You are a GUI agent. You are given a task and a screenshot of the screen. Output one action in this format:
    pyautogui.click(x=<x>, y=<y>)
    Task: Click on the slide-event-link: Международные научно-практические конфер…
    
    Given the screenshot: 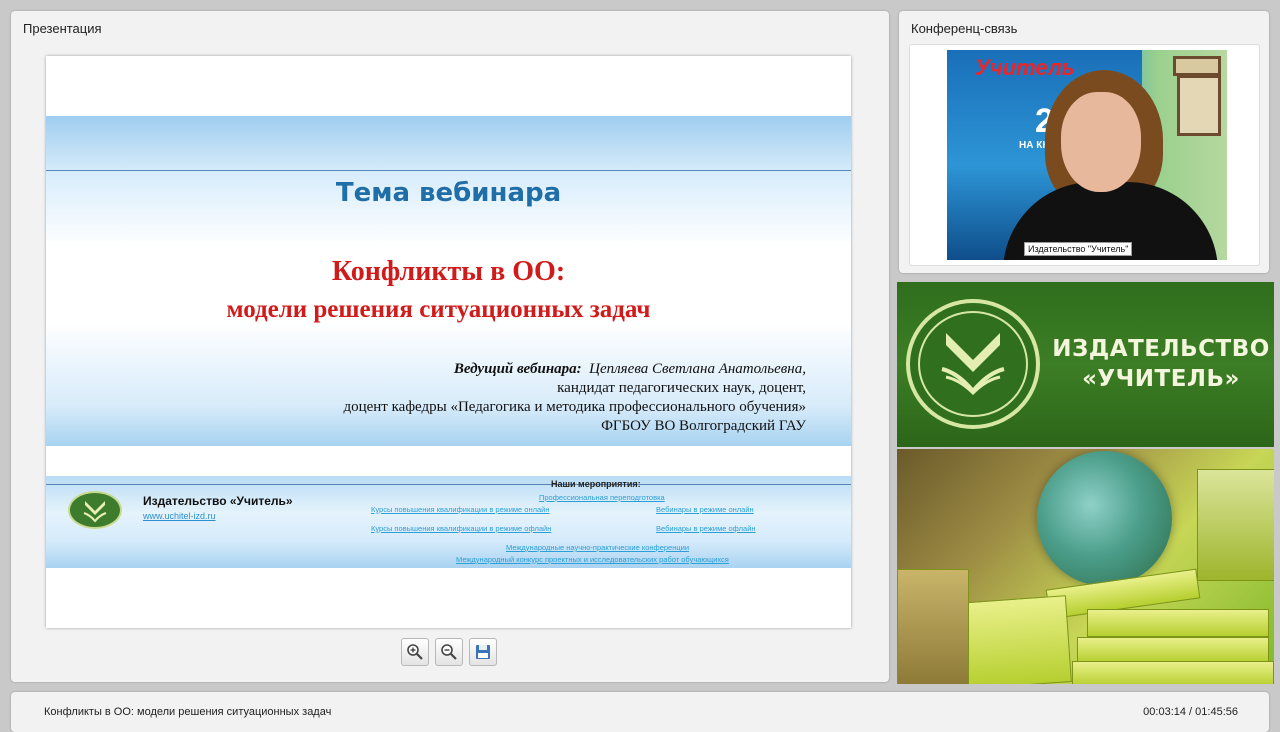 What is the action you would take?
    pyautogui.click(x=597, y=547)
    